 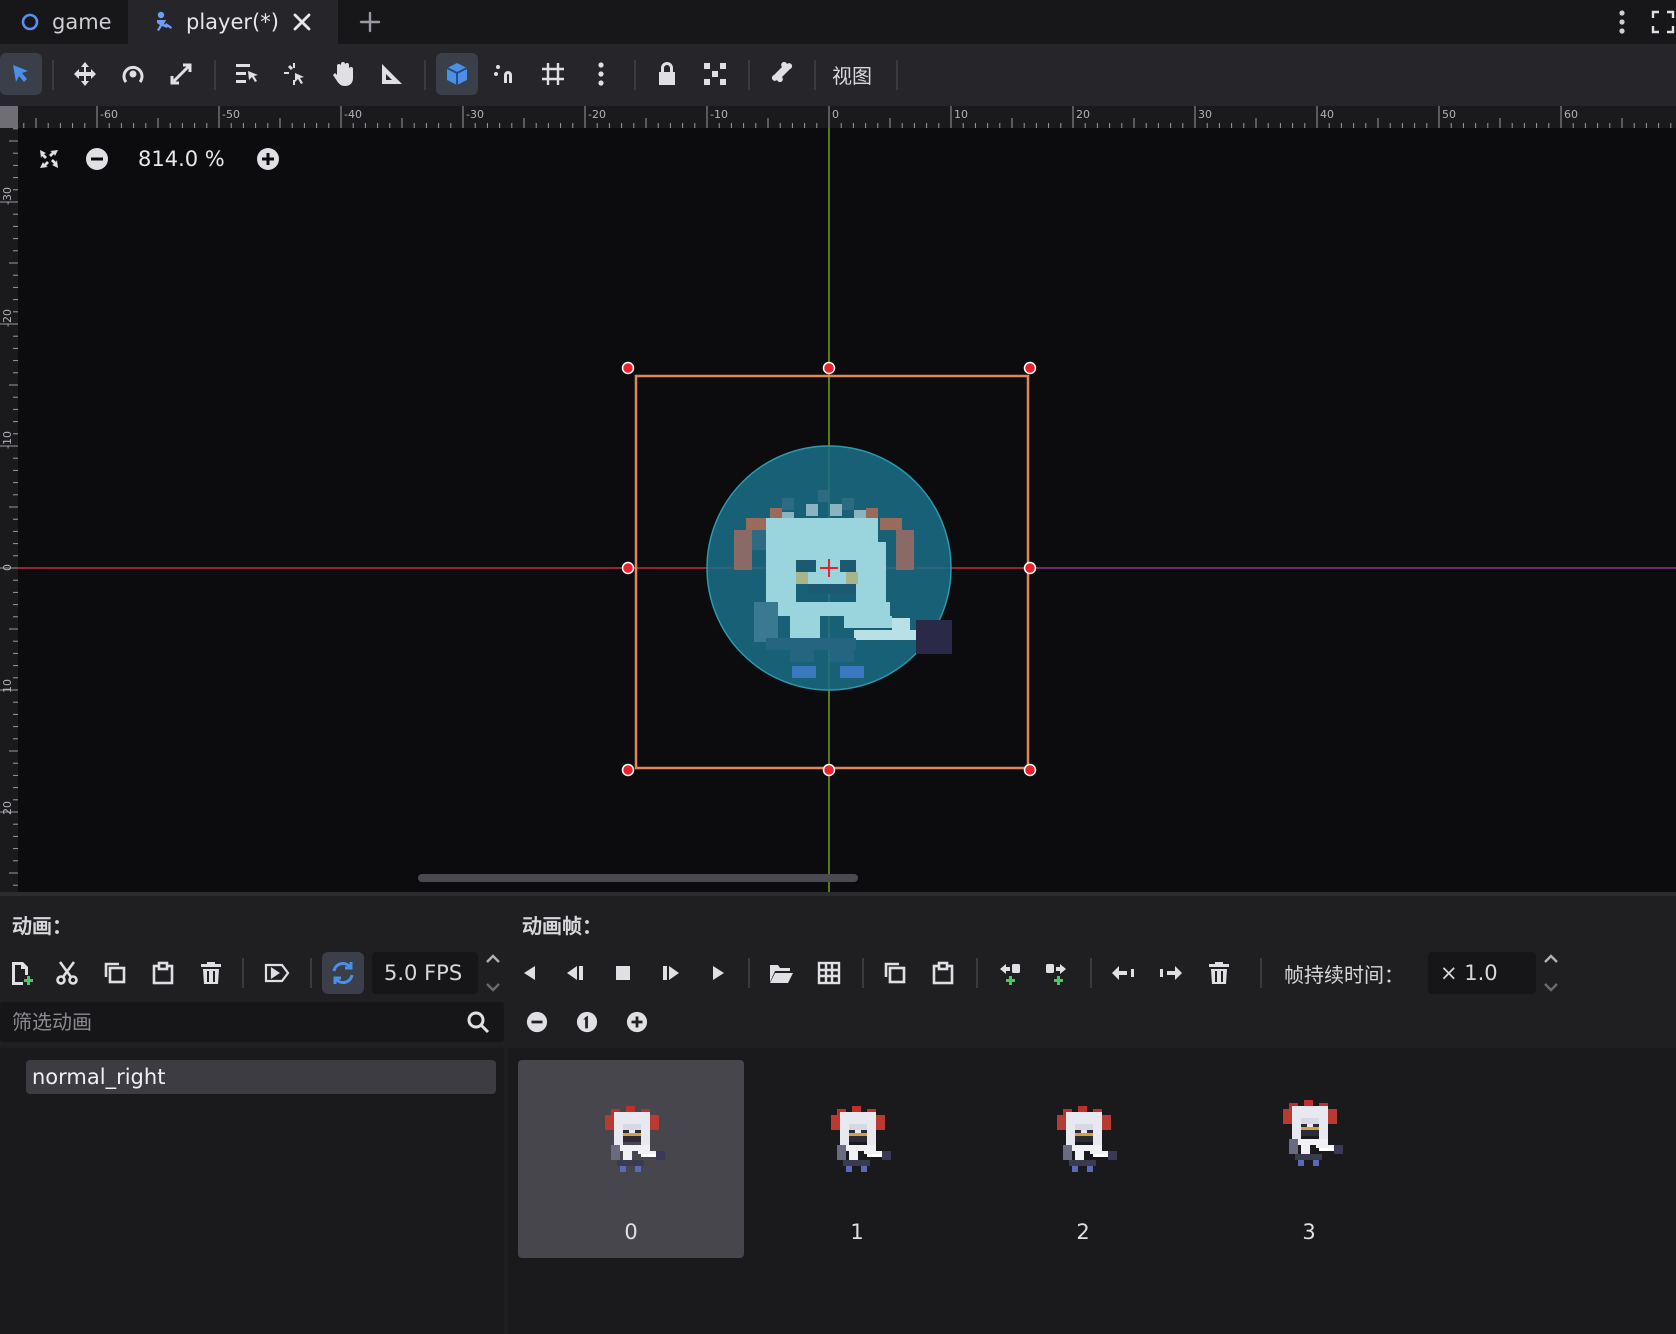 I want to click on stop-button, so click(x=623, y=973).